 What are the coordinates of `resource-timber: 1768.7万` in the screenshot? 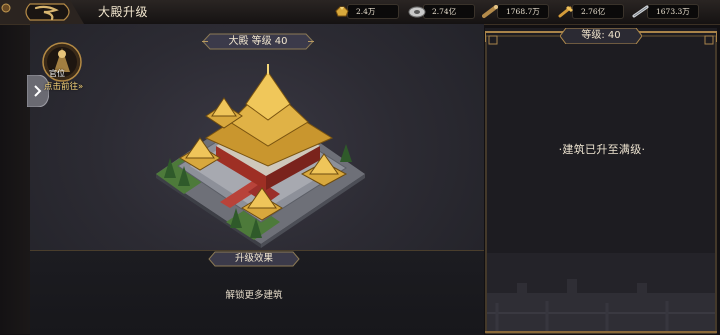 It's located at (515, 11).